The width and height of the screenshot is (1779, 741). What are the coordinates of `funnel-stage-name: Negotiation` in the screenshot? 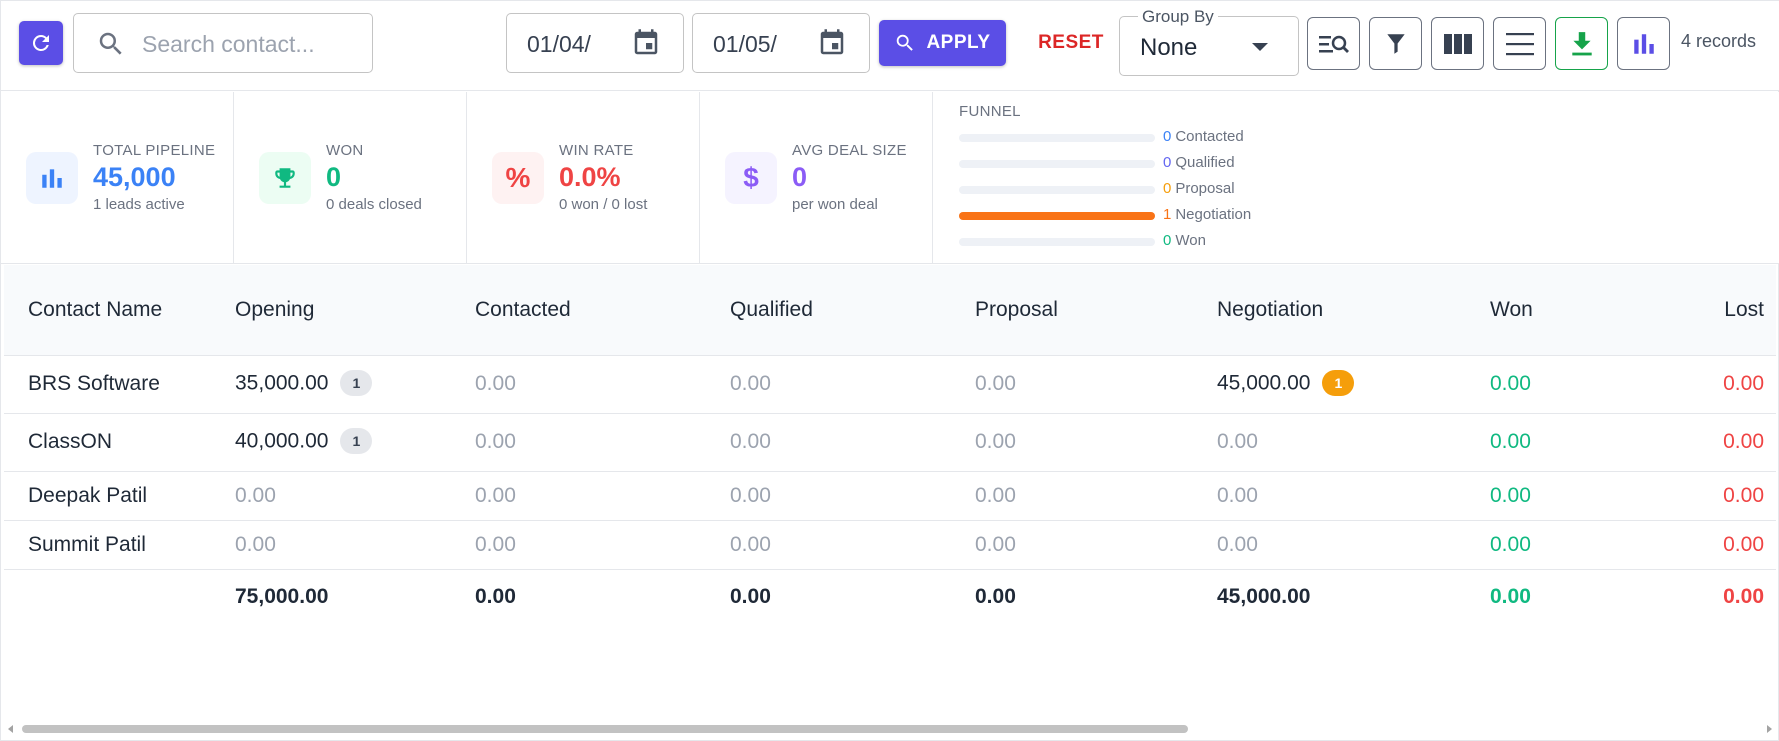 It's located at (1213, 214).